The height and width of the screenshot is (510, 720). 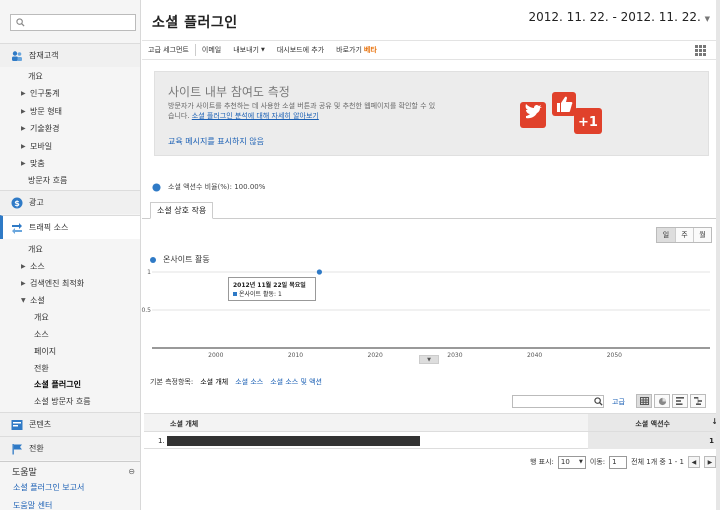 What do you see at coordinates (657, 462) in the screenshot?
I see `page-summary: 전체 1개 중 1 - 1` at bounding box center [657, 462].